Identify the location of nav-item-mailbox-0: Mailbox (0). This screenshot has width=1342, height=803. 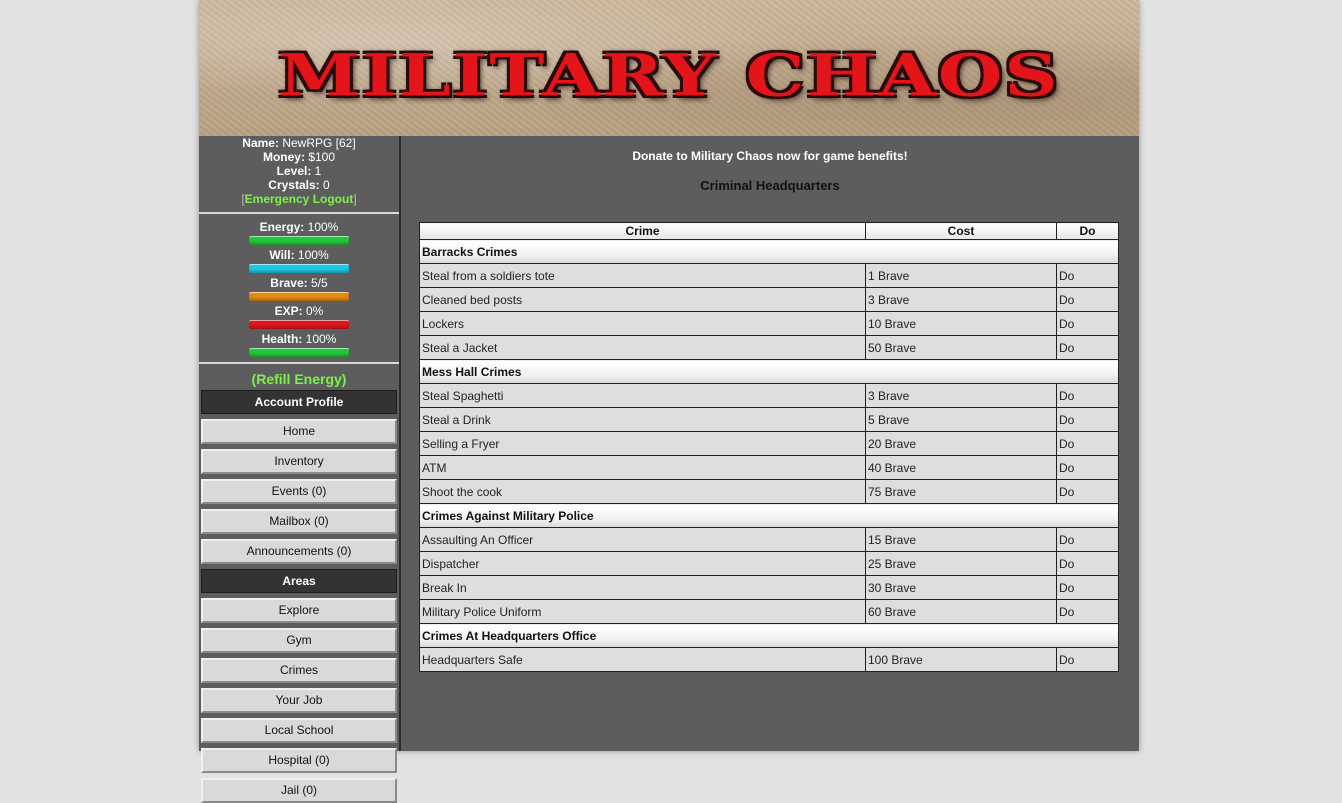
(299, 521).